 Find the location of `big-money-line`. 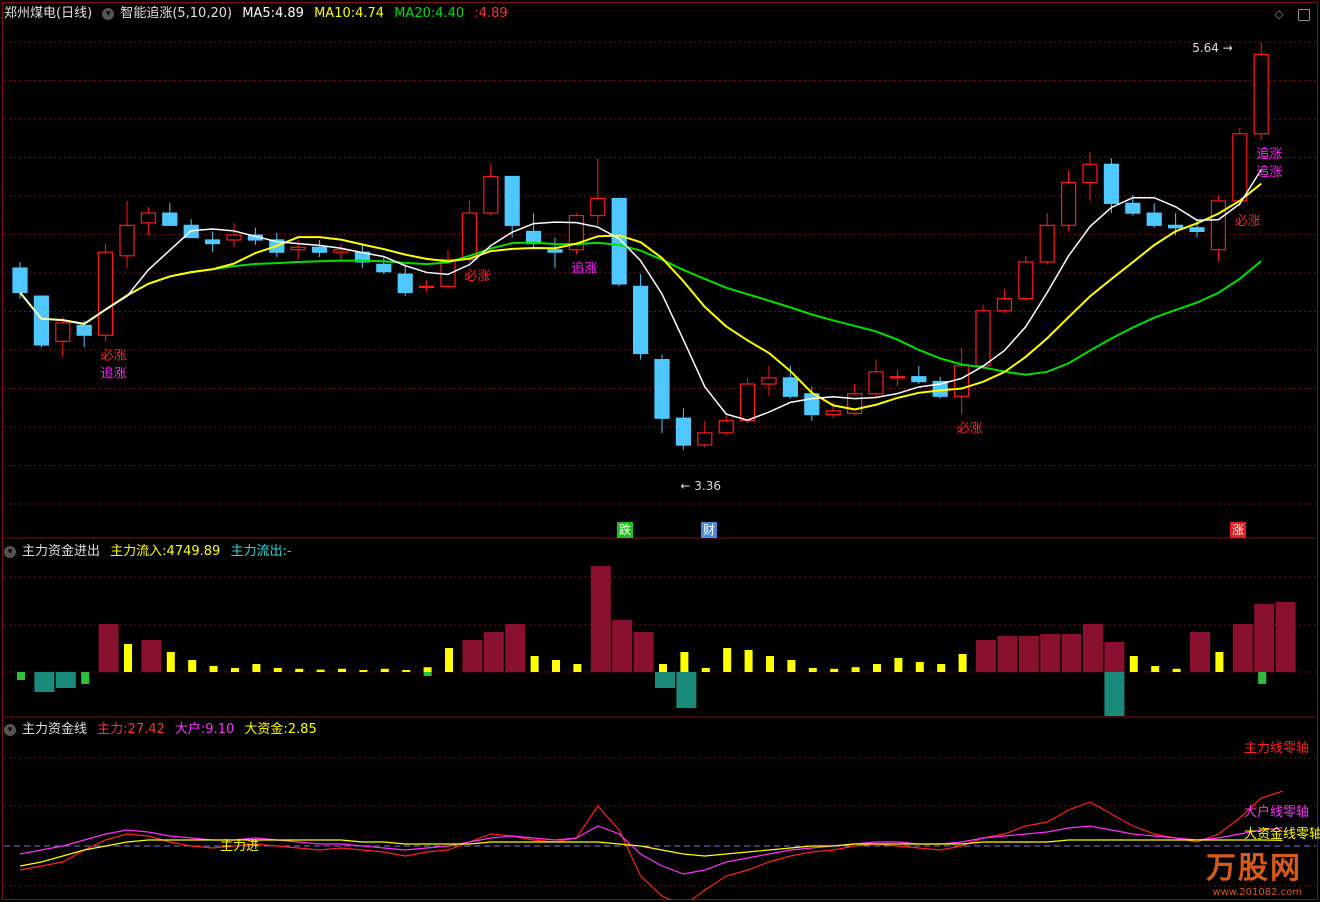

big-money-line is located at coordinates (651, 853).